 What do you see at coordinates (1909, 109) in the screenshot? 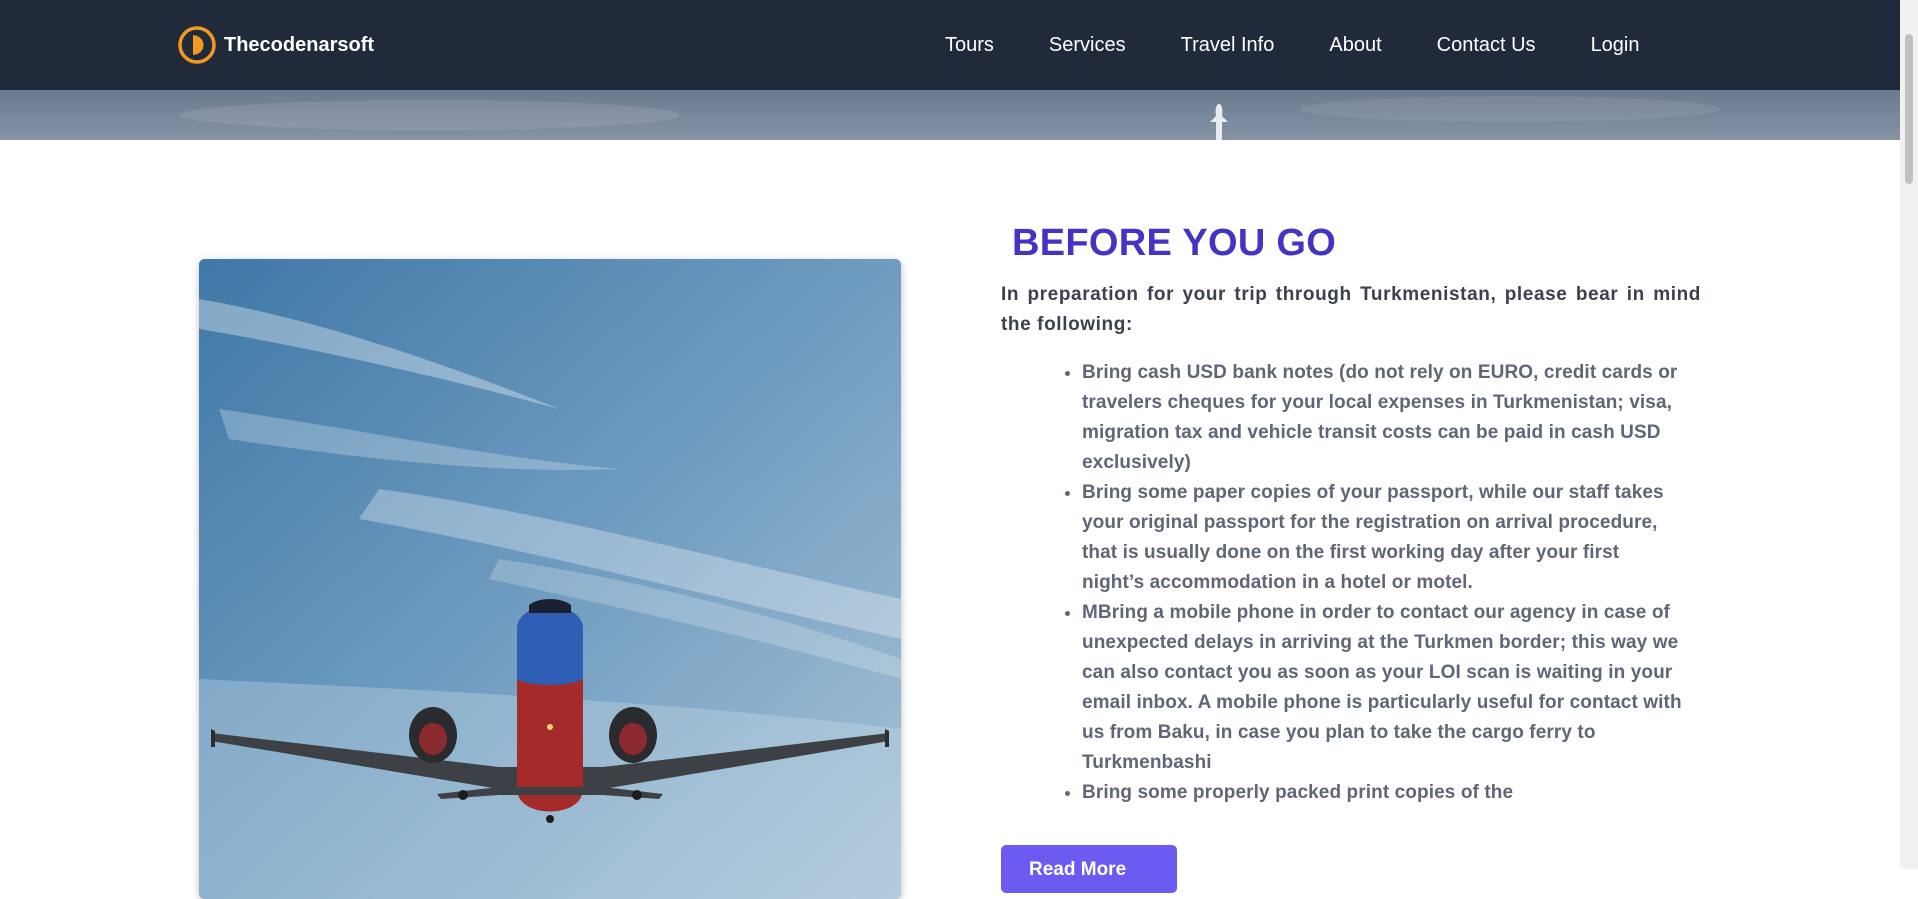
I see `scrollbar-thumb` at bounding box center [1909, 109].